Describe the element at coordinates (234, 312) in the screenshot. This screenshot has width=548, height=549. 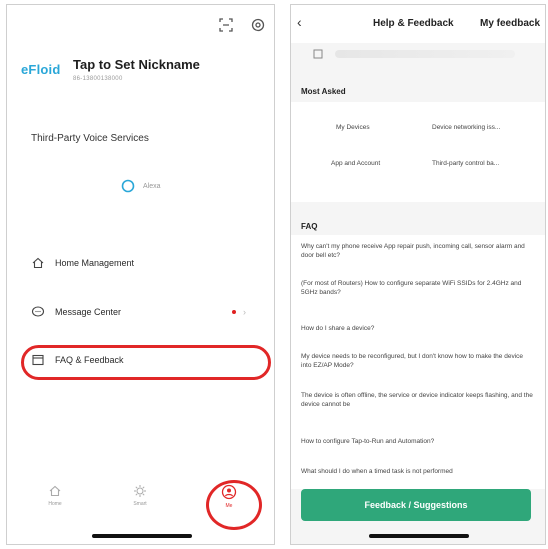
I see `unread-dot` at that location.